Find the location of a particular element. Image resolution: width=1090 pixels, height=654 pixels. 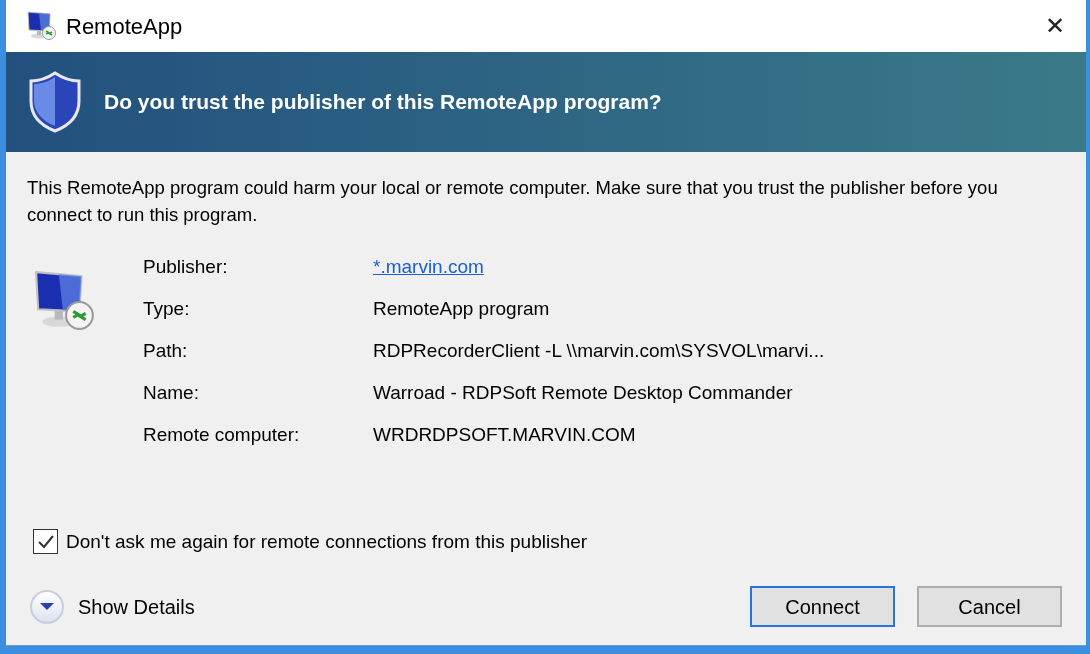

checkbox-label: Don't ask me again for remote connections from this publisher is located at coordinates (327, 541).